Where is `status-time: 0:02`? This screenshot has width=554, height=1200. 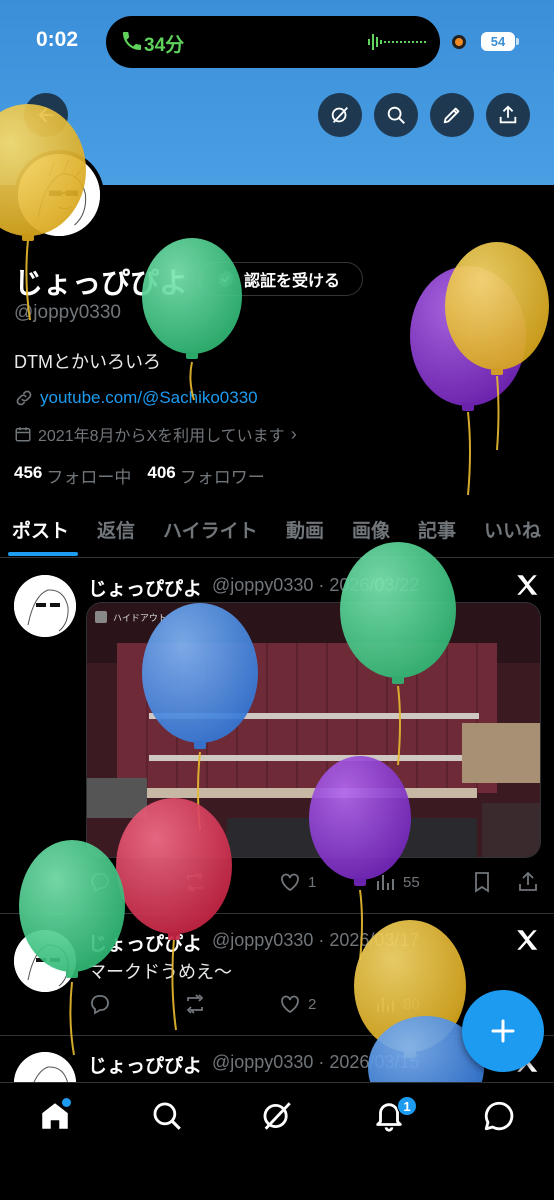 status-time: 0:02 is located at coordinates (57, 39).